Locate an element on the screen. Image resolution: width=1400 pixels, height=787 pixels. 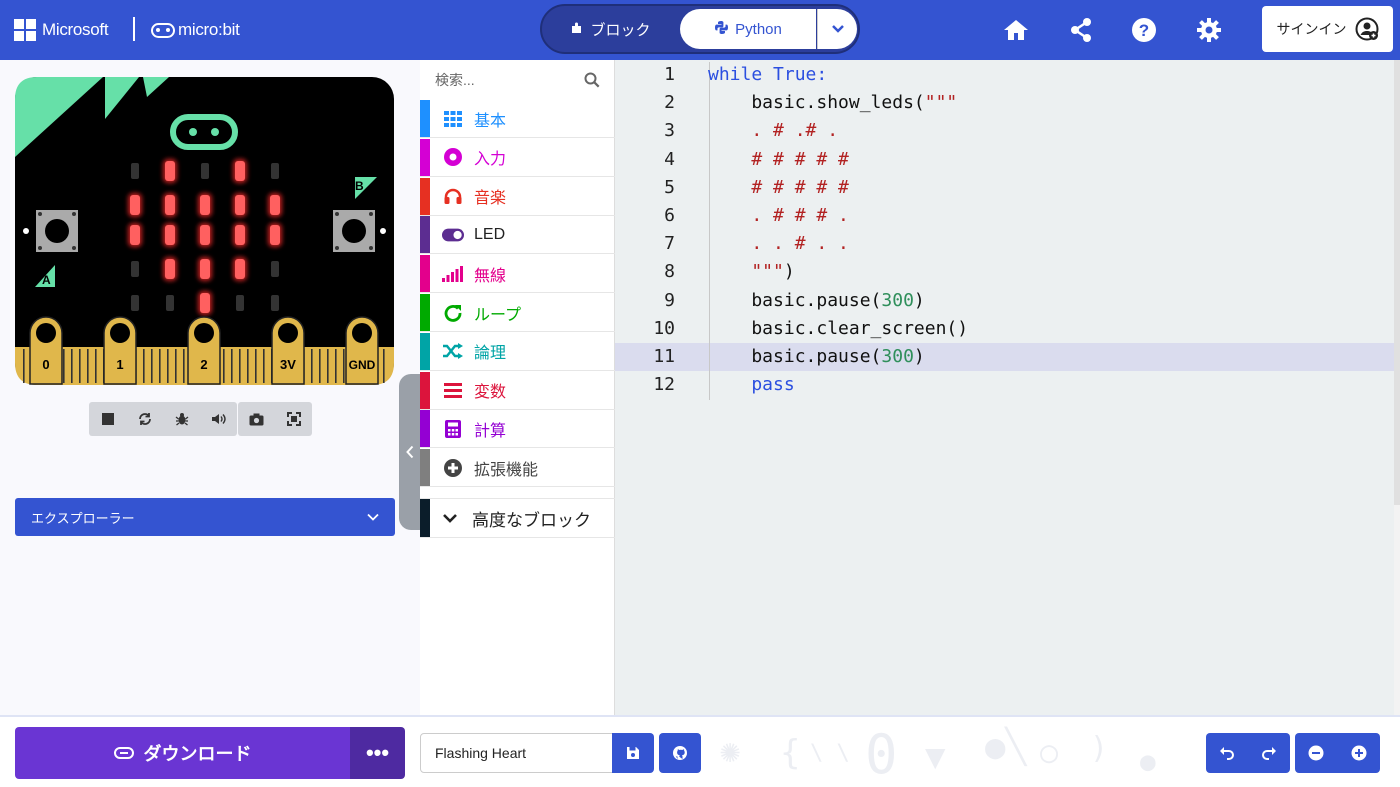
category-10: 拡張機能 is located at coordinates (517, 468).